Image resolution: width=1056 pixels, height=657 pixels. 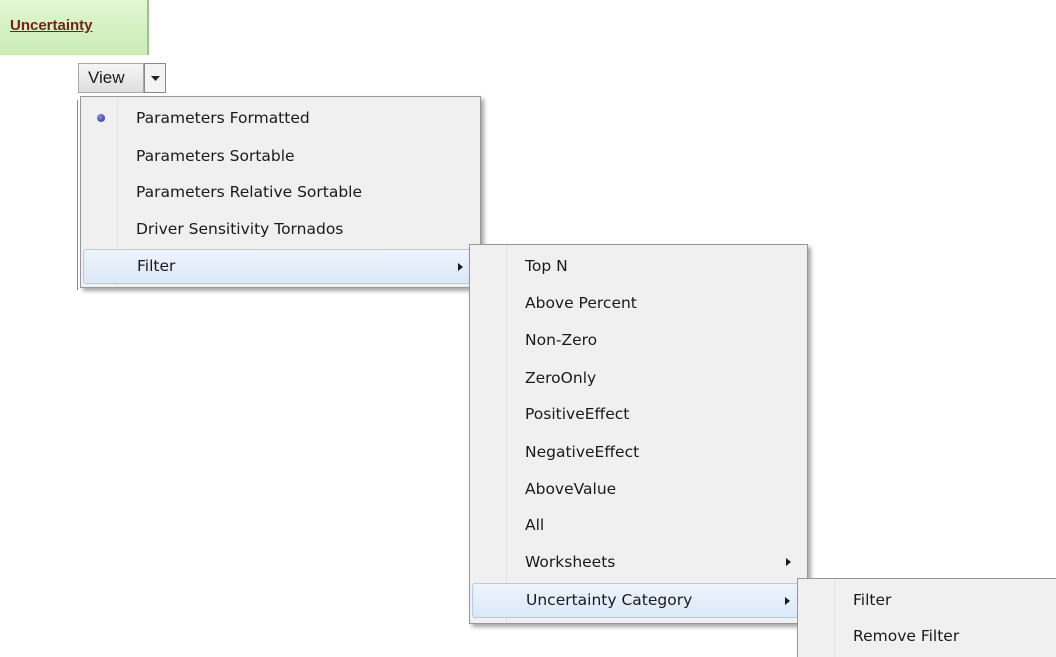 What do you see at coordinates (101, 118) in the screenshot?
I see `radio-selected-icon` at bounding box center [101, 118].